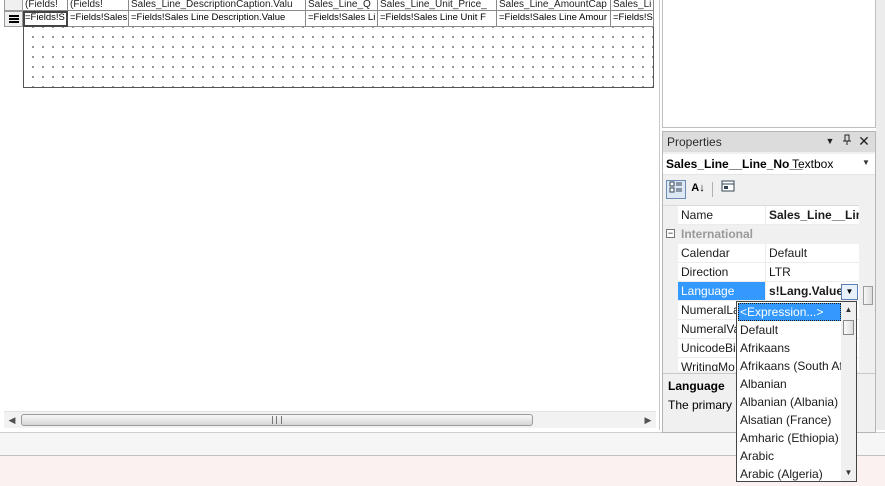 The width and height of the screenshot is (885, 486). I want to click on detail-cell: =Fields!Sales Line Unit F, so click(437, 19).